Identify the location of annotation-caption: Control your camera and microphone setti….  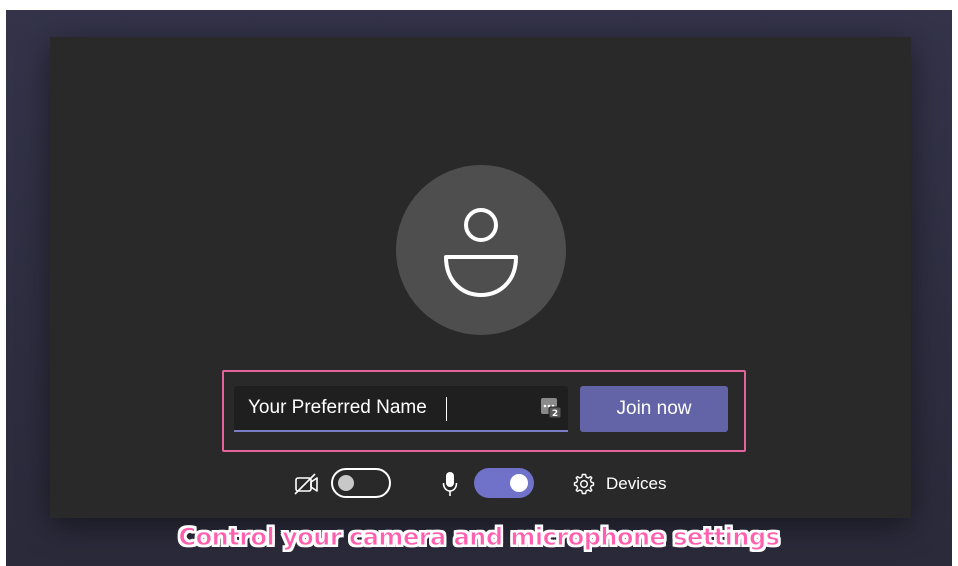
(479, 537).